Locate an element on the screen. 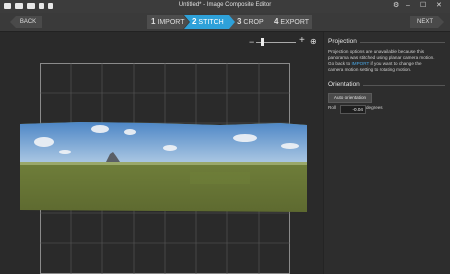  step-number: 1 is located at coordinates (153, 21).